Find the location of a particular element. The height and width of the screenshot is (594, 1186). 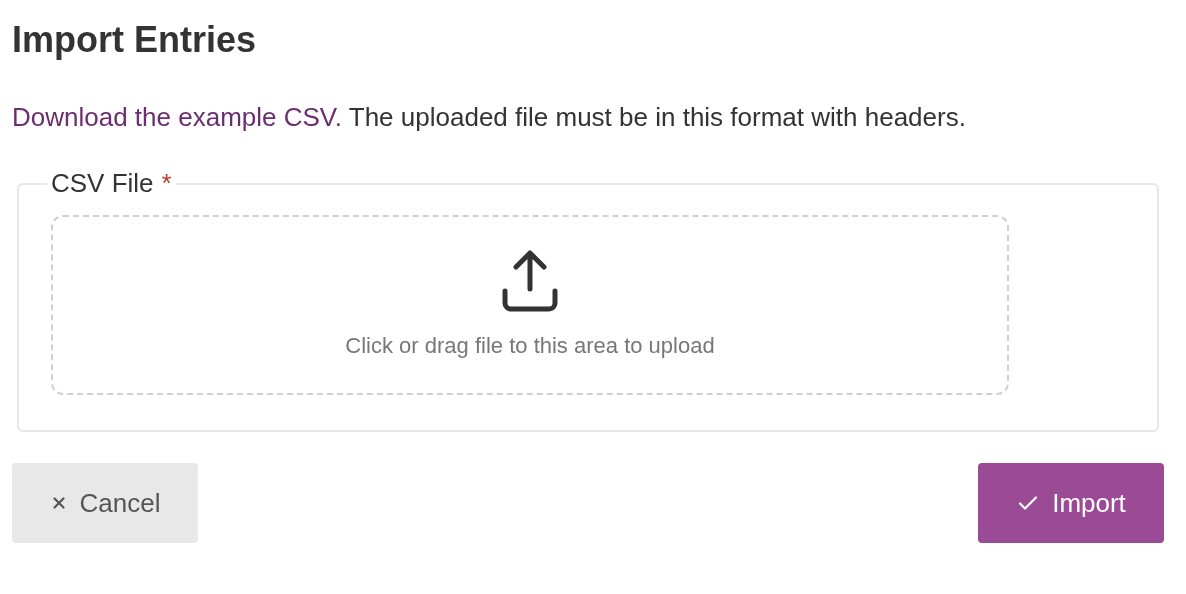

required-mark: * is located at coordinates (166, 183).